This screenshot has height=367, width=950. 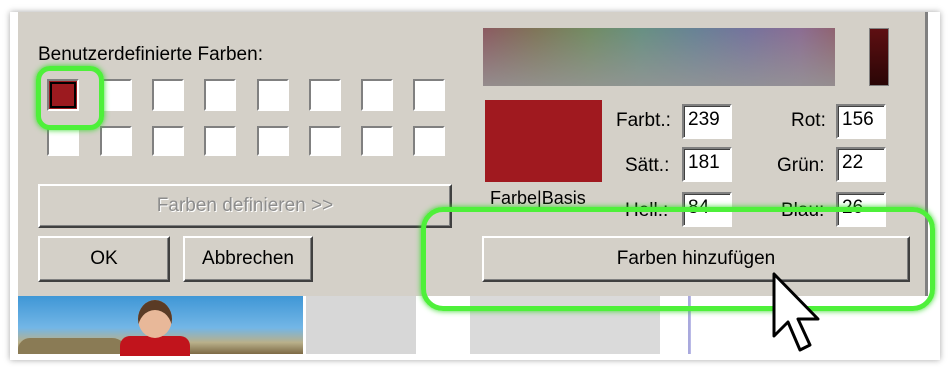 I want to click on saturation-label: Sätt.:, so click(x=647, y=165).